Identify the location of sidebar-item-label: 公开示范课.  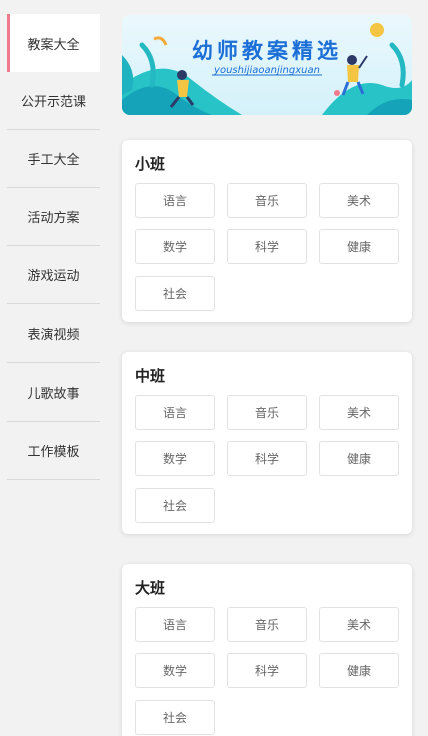
(53, 102).